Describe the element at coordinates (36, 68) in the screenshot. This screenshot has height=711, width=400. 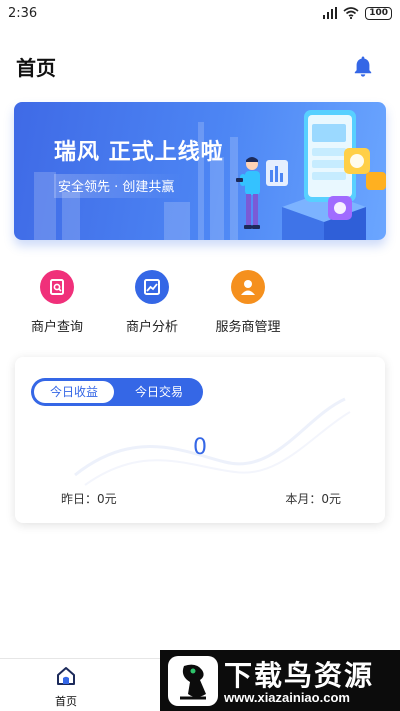
I see `page-title: 首页` at that location.